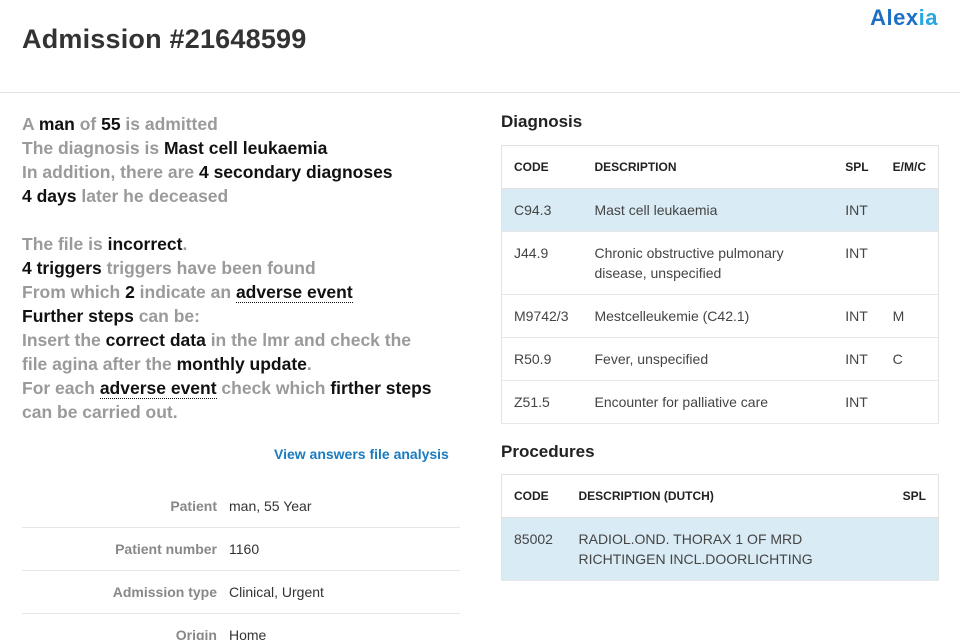 The image size is (960, 640). What do you see at coordinates (196, 633) in the screenshot?
I see `info-label: Origin` at bounding box center [196, 633].